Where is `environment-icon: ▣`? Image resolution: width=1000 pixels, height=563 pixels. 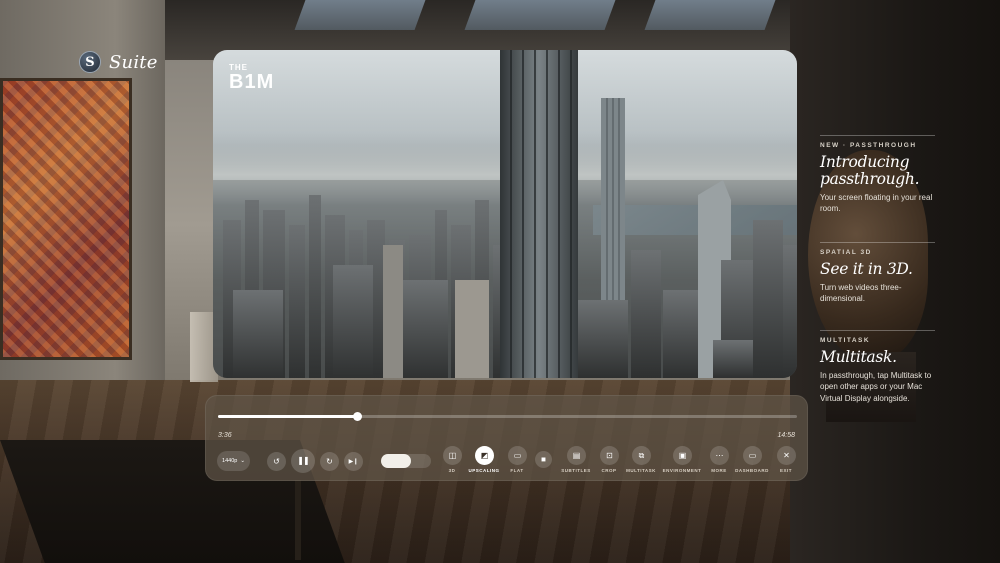 environment-icon: ▣ is located at coordinates (682, 455).